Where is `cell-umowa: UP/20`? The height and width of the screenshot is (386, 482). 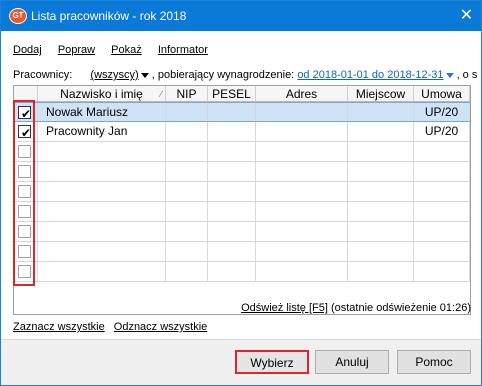 cell-umowa: UP/20 is located at coordinates (442, 131).